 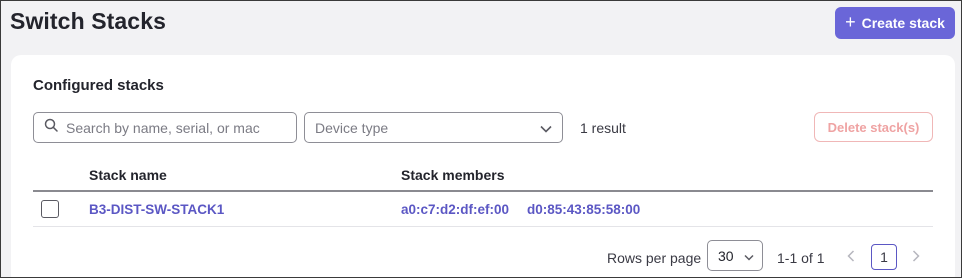 What do you see at coordinates (850, 22) in the screenshot?
I see `plus-icon: +` at bounding box center [850, 22].